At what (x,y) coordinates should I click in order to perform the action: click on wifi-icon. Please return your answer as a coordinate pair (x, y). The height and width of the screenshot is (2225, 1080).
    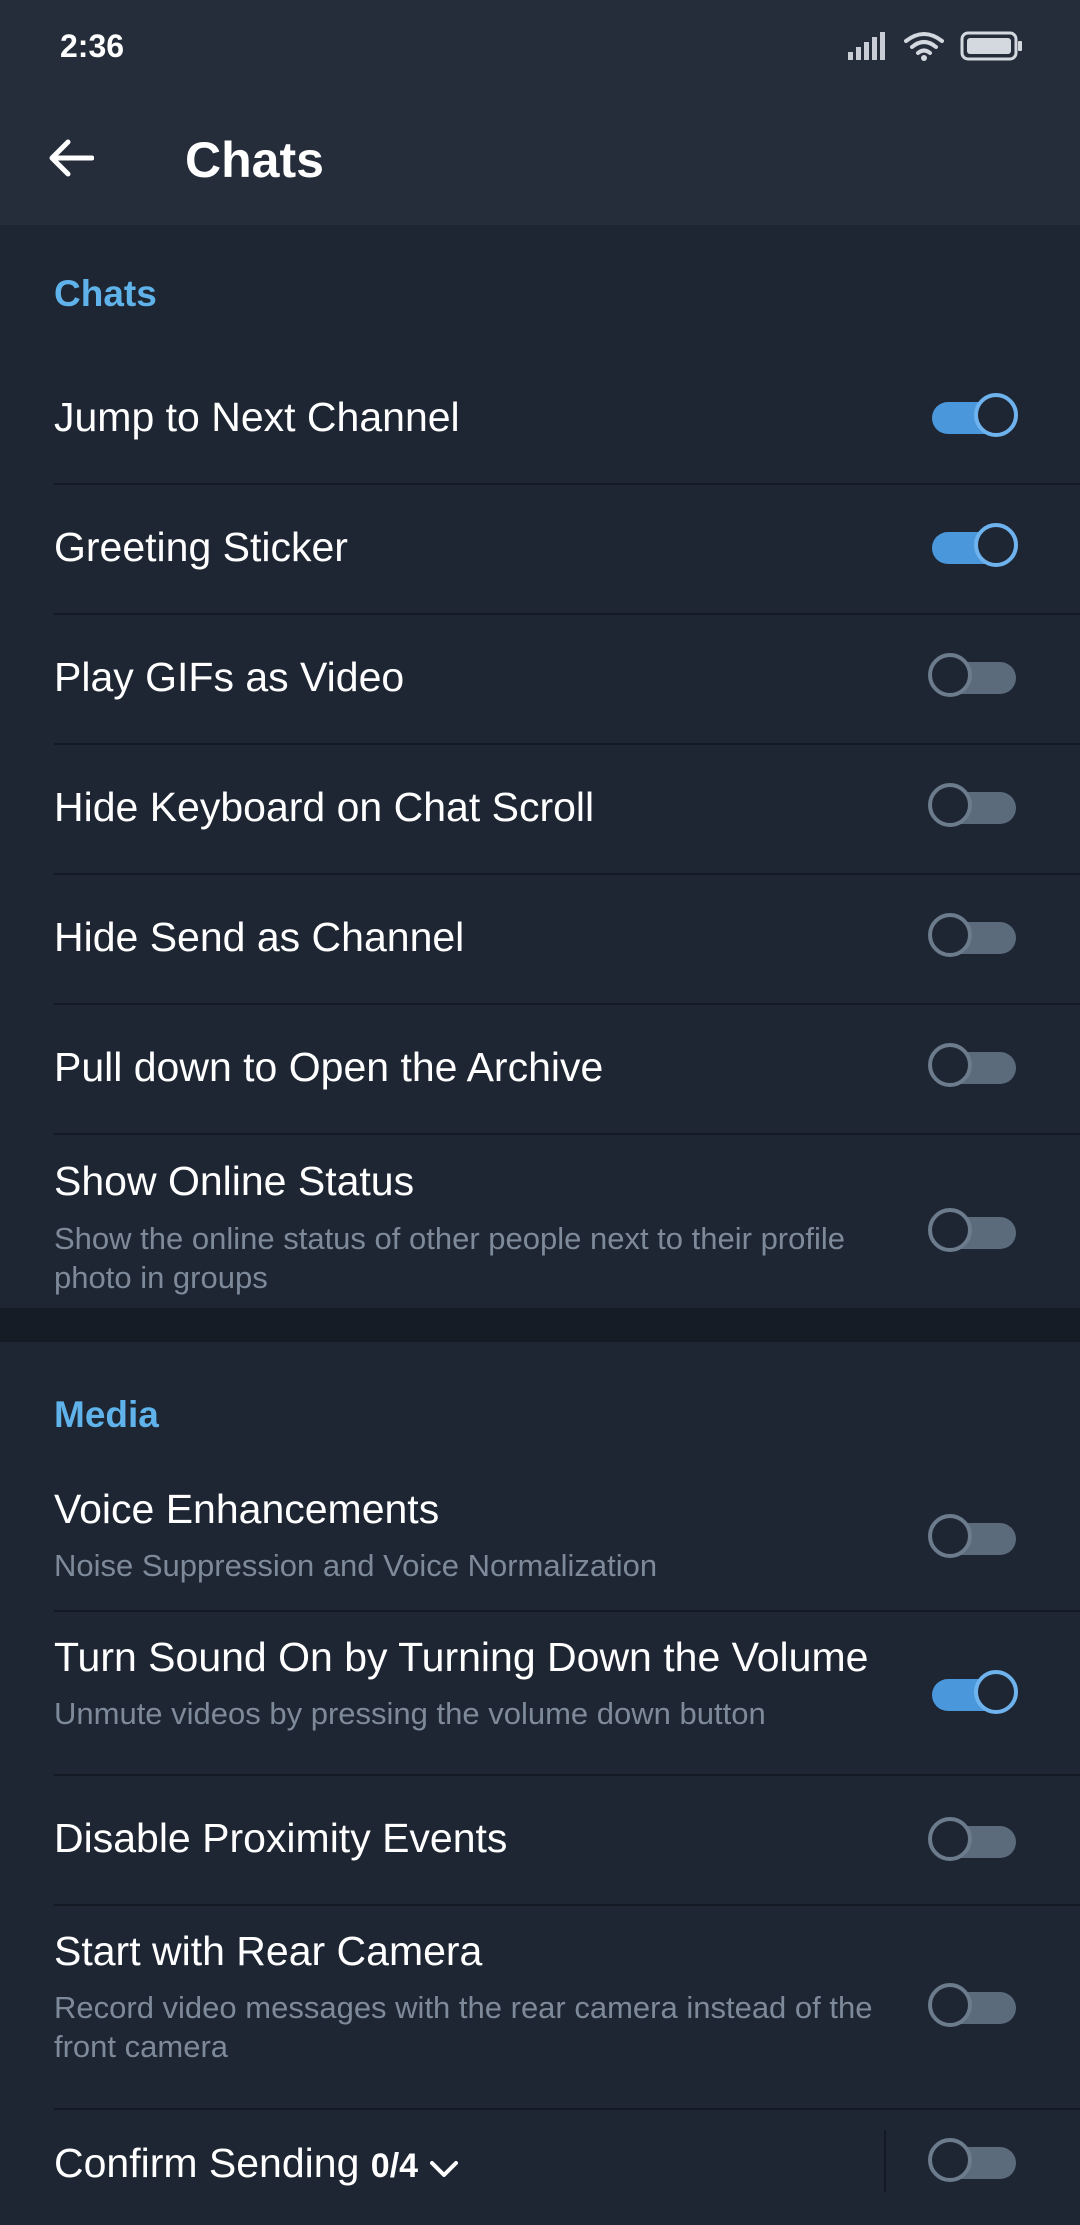
    Looking at the image, I should click on (924, 48).